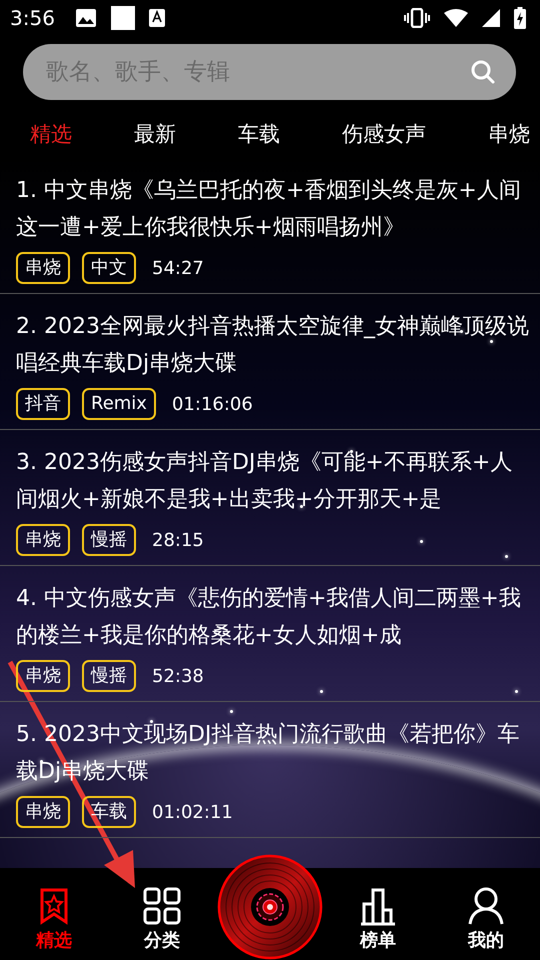 This screenshot has height=960, width=540. Describe the element at coordinates (483, 72) in the screenshot. I see `search-icon` at that location.